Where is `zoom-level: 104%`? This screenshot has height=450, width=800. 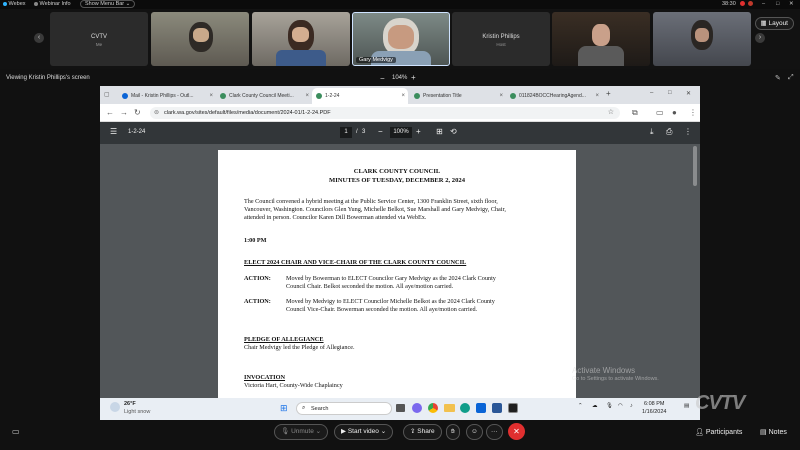 zoom-level: 104% is located at coordinates (400, 78).